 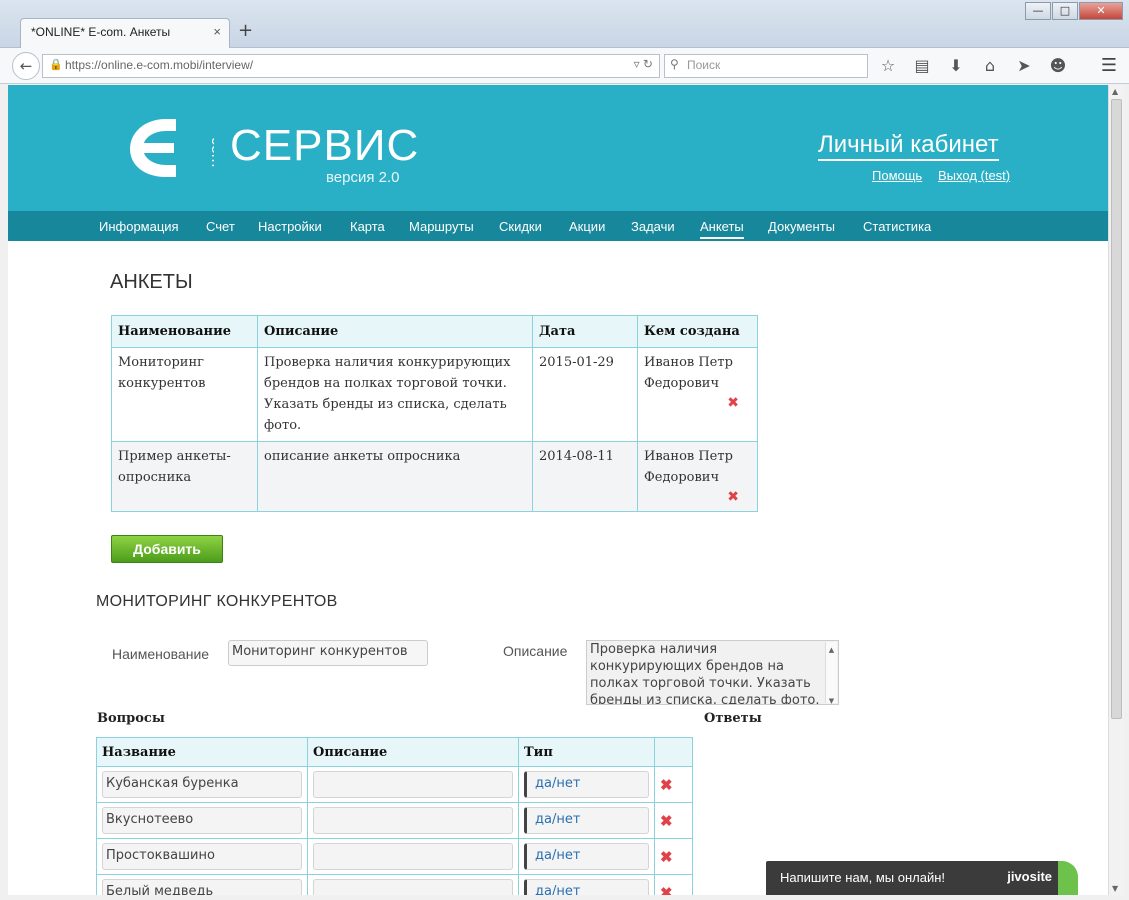 I want to click on question-name-input: Кубанская буренка, so click(x=202, y=784).